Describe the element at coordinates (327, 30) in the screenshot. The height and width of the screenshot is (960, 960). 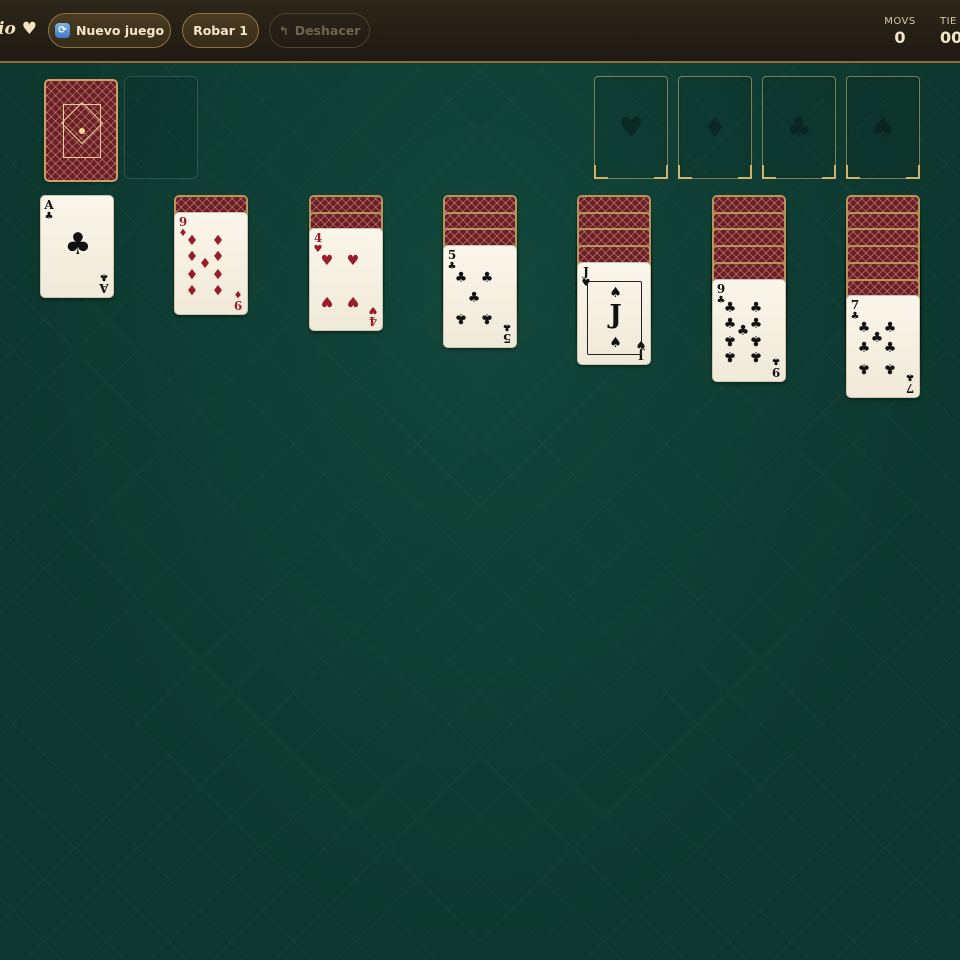
I see `undo-label: Deshacer` at that location.